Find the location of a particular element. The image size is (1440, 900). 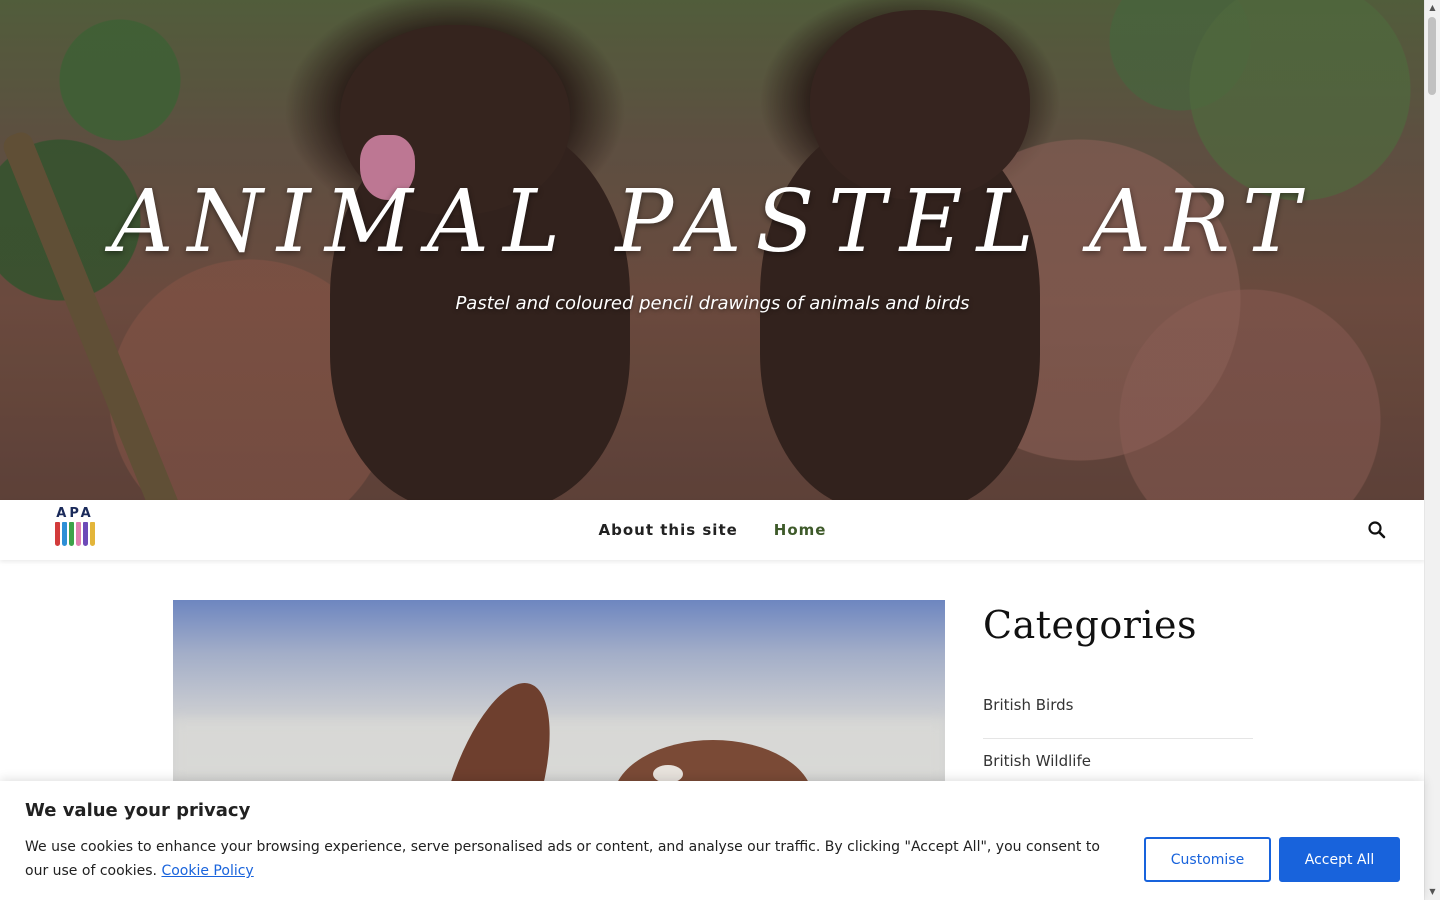

category-british-birds: British Birds is located at coordinates (1118, 704).